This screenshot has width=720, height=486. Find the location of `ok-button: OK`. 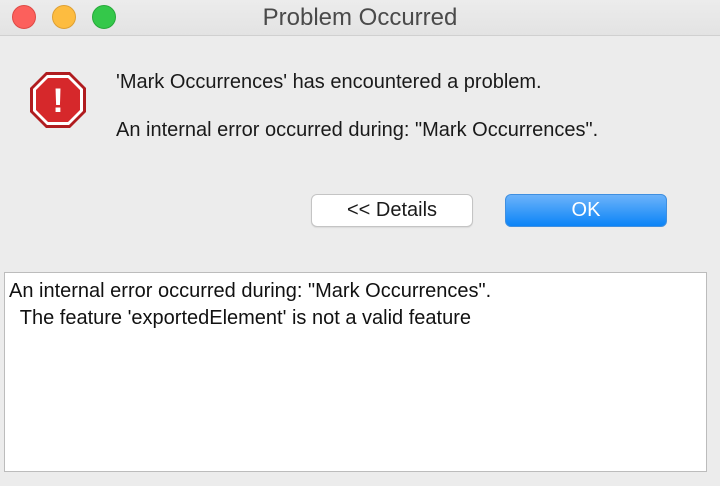

ok-button: OK is located at coordinates (586, 210).